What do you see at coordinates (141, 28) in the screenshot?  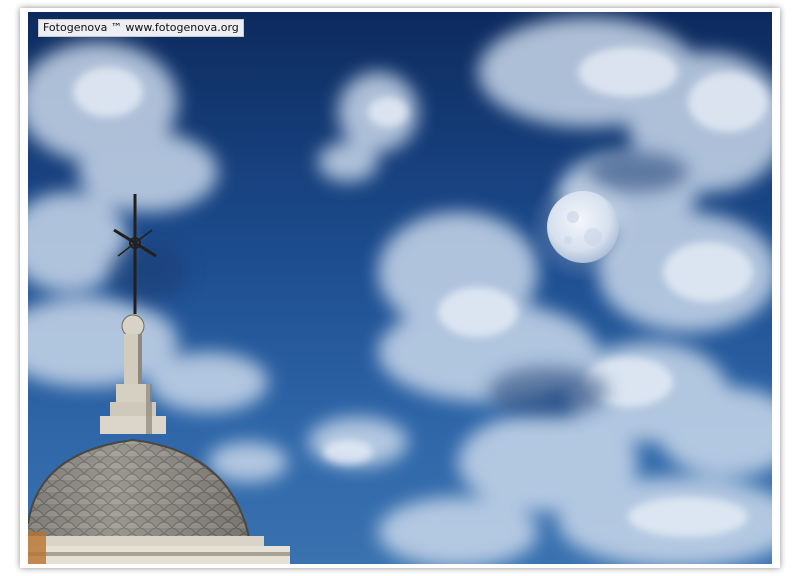 I see `watermark-label: Fotogenova ™ www.fotogenova.org` at bounding box center [141, 28].